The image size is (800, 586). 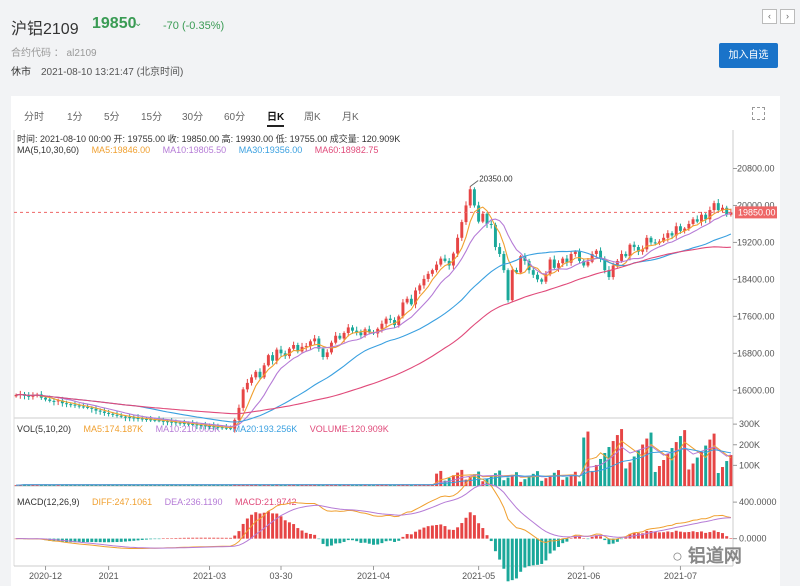 I want to click on vol-ma5-line, so click(x=374, y=463).